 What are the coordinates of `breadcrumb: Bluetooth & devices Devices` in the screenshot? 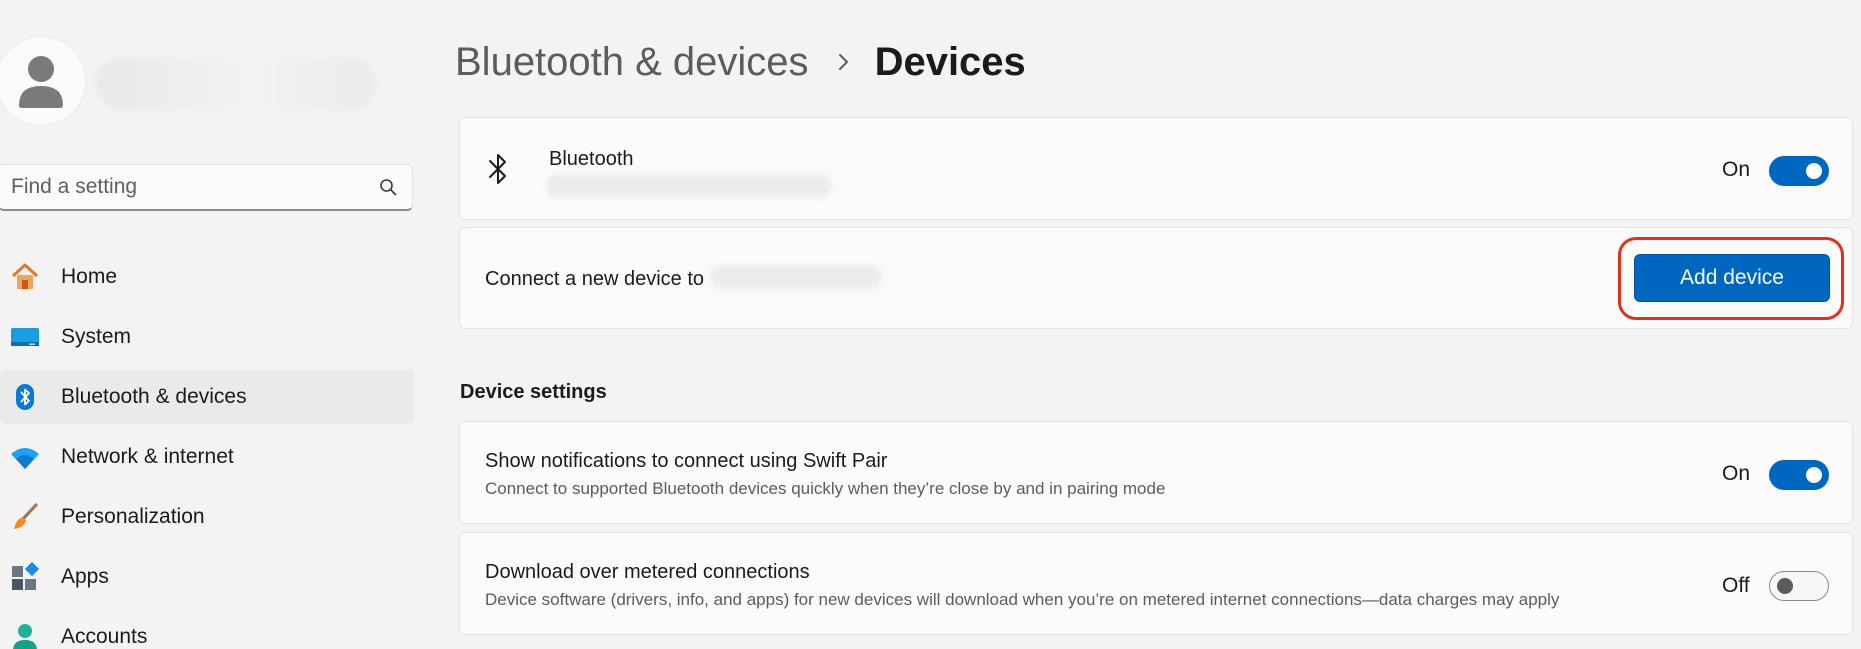 It's located at (740, 62).